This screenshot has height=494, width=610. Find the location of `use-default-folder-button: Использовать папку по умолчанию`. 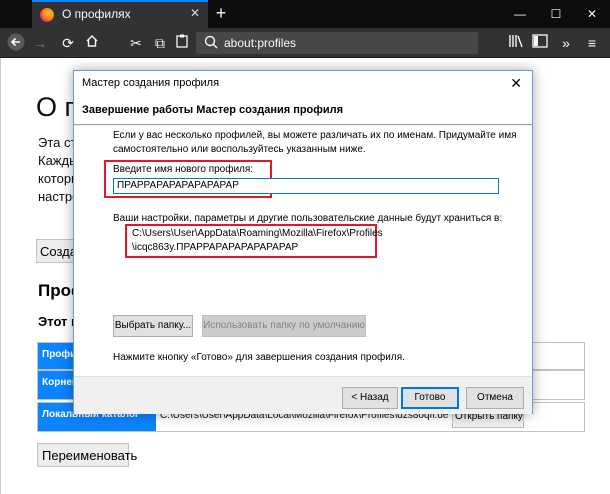

use-default-folder-button: Использовать папку по умолчанию is located at coordinates (284, 326).